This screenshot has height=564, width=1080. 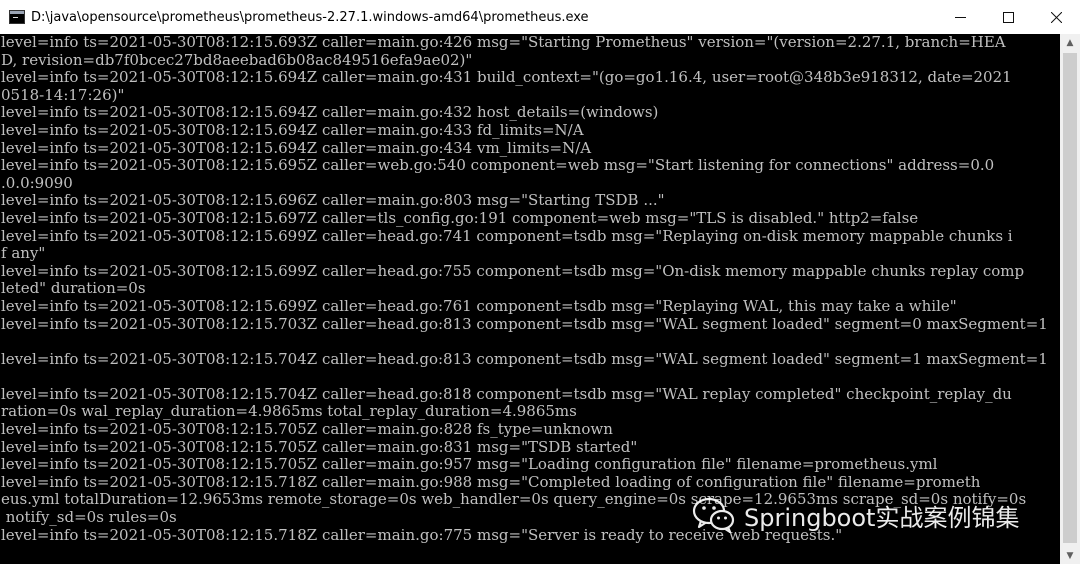 I want to click on close-button, so click(x=1056, y=17).